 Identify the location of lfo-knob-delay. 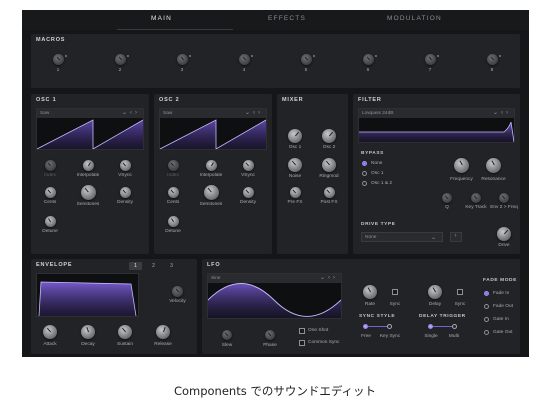
(435, 292).